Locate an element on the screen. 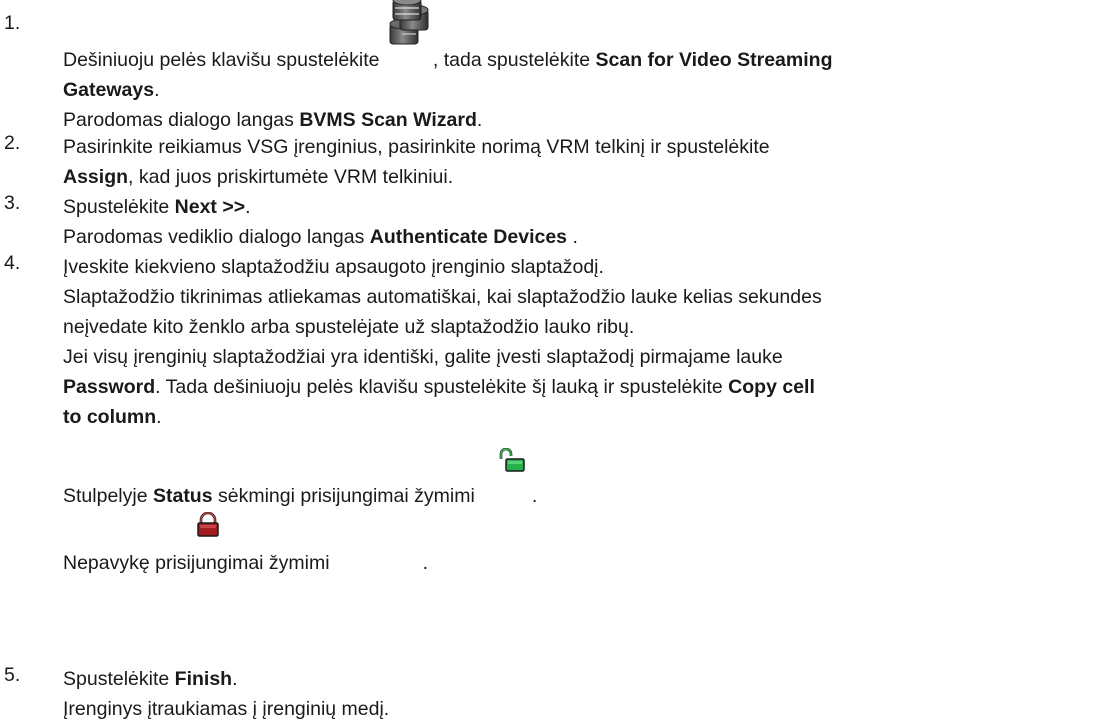  step-line: to column. is located at coordinates (112, 417).